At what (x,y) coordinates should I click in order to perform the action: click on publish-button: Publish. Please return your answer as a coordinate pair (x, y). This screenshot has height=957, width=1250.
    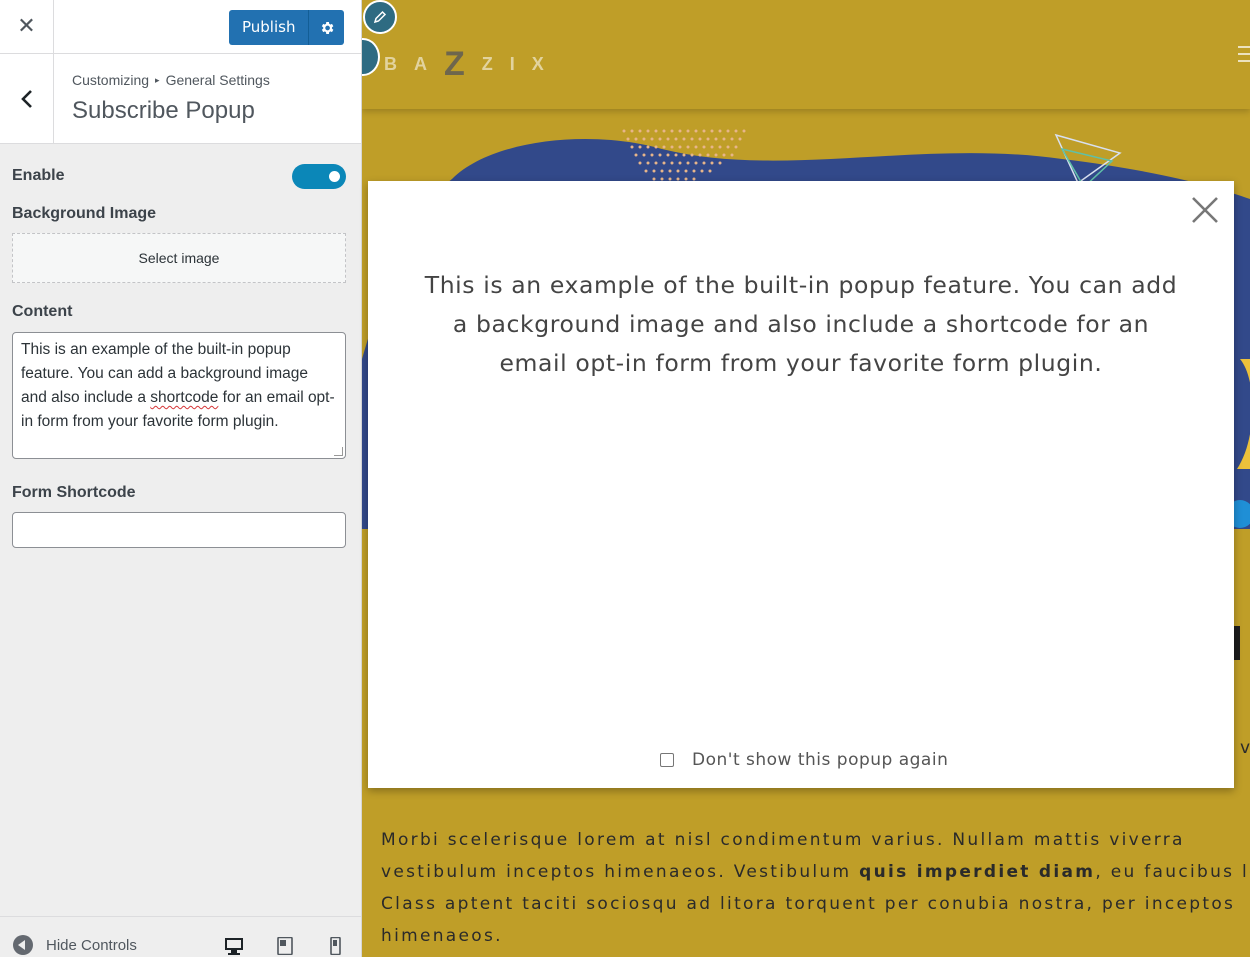
    Looking at the image, I should click on (269, 27).